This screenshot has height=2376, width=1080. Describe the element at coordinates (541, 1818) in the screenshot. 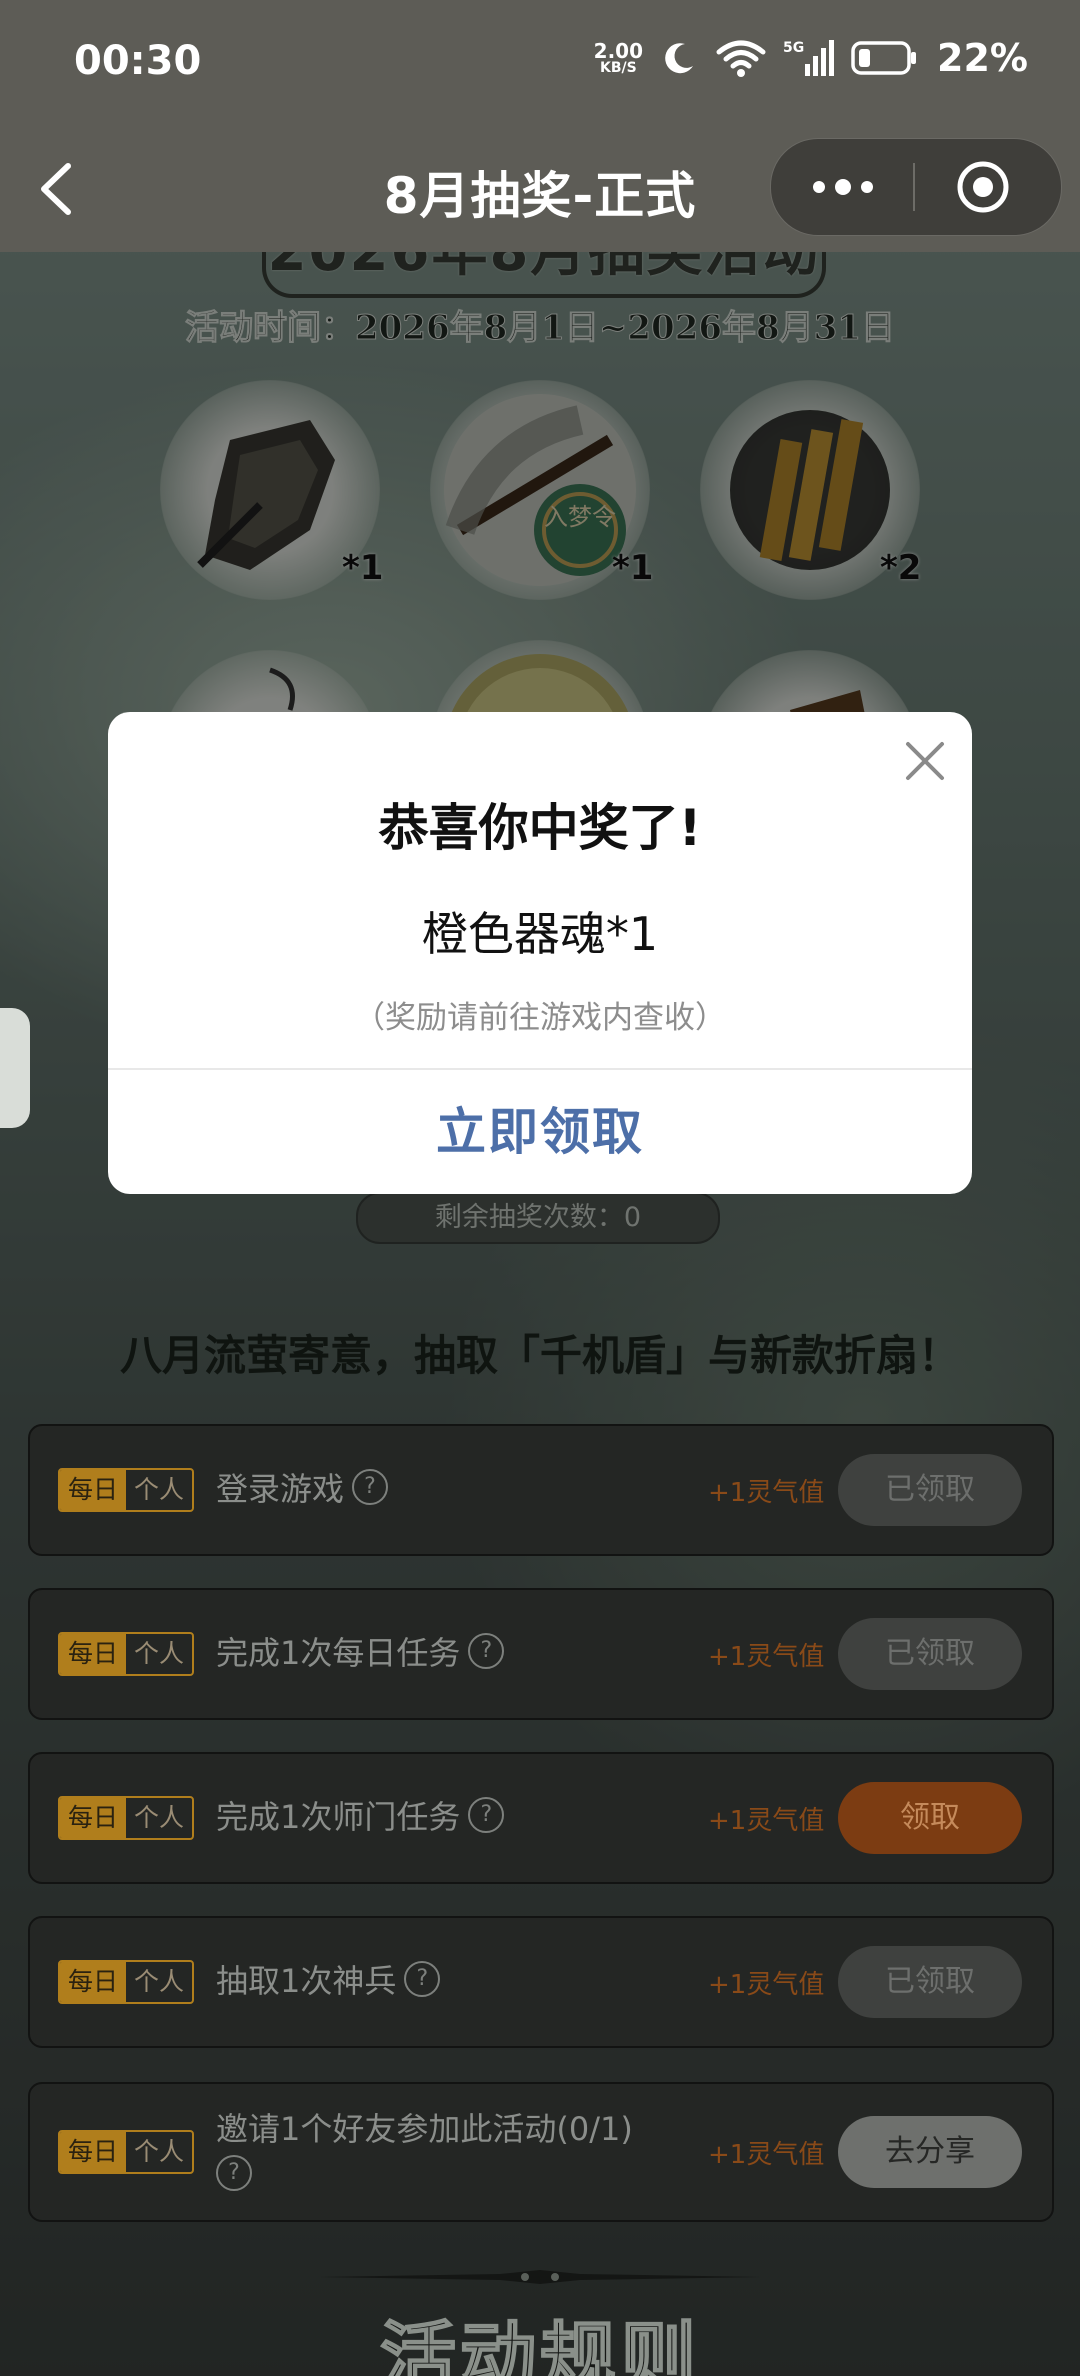

I see `task-row: 每日 个人 完成1次师门任务 ? +1灵气值 领取` at that location.